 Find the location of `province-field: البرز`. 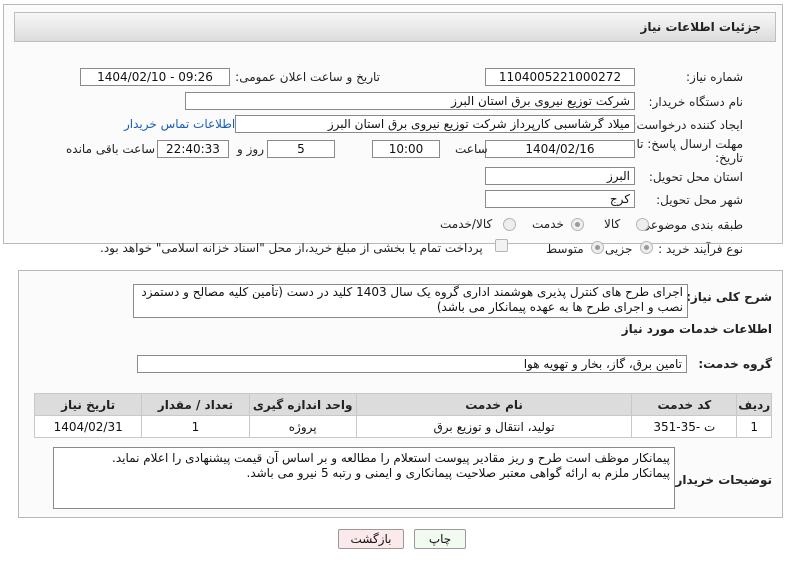

province-field: البرز is located at coordinates (560, 176).